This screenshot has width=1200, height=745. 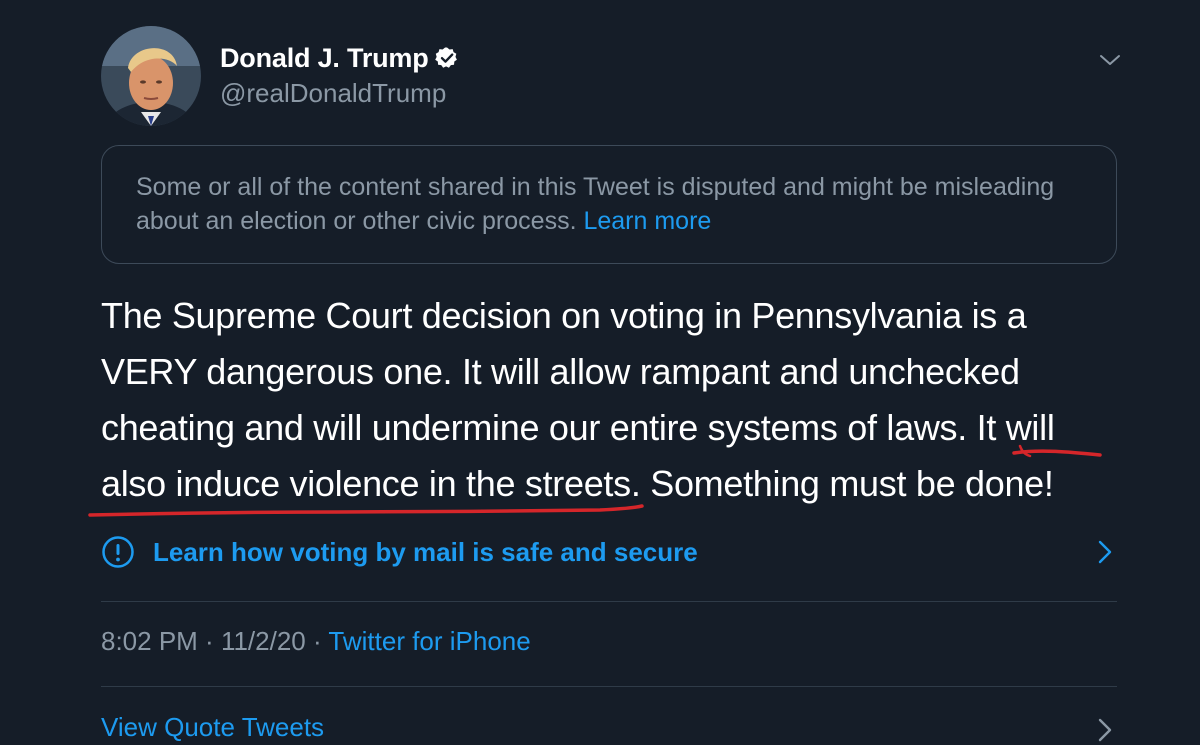 I want to click on profile-photo, so click(x=151, y=76).